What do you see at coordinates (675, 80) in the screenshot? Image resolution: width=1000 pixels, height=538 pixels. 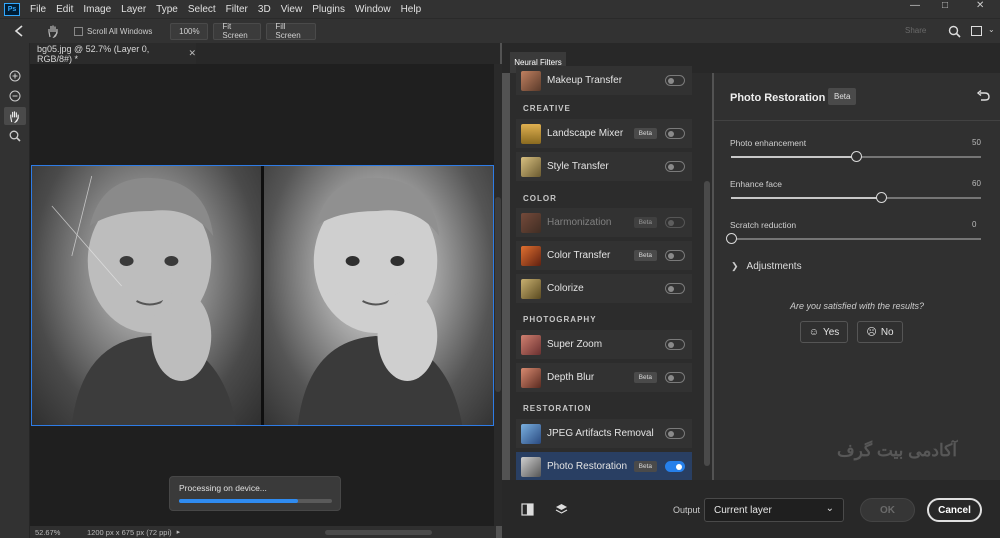 I see `makeup-transfer-toggle` at bounding box center [675, 80].